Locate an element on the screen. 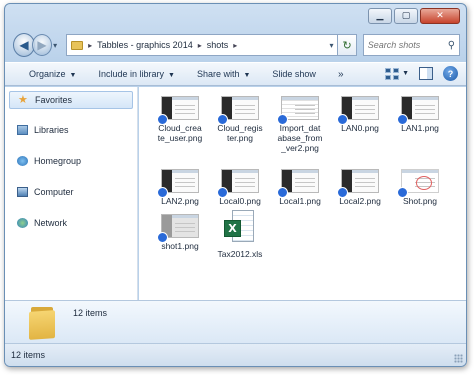 The width and height of the screenshot is (474, 375). include-in-library-menu: Include in library ▼ is located at coordinates (136, 74).